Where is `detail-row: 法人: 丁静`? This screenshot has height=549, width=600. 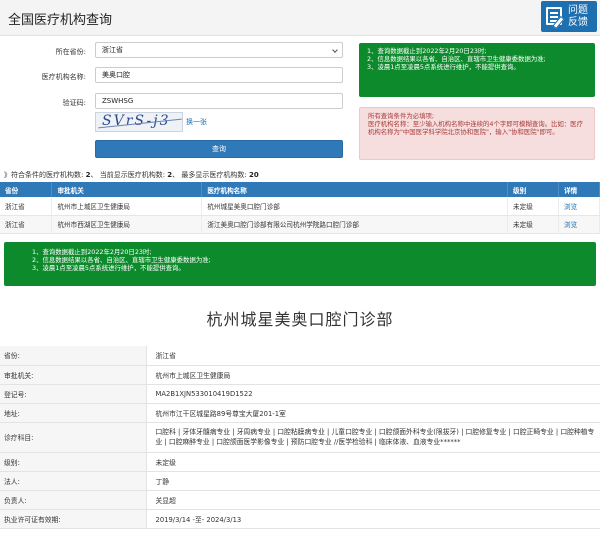 detail-row: 法人: 丁静 is located at coordinates (300, 481).